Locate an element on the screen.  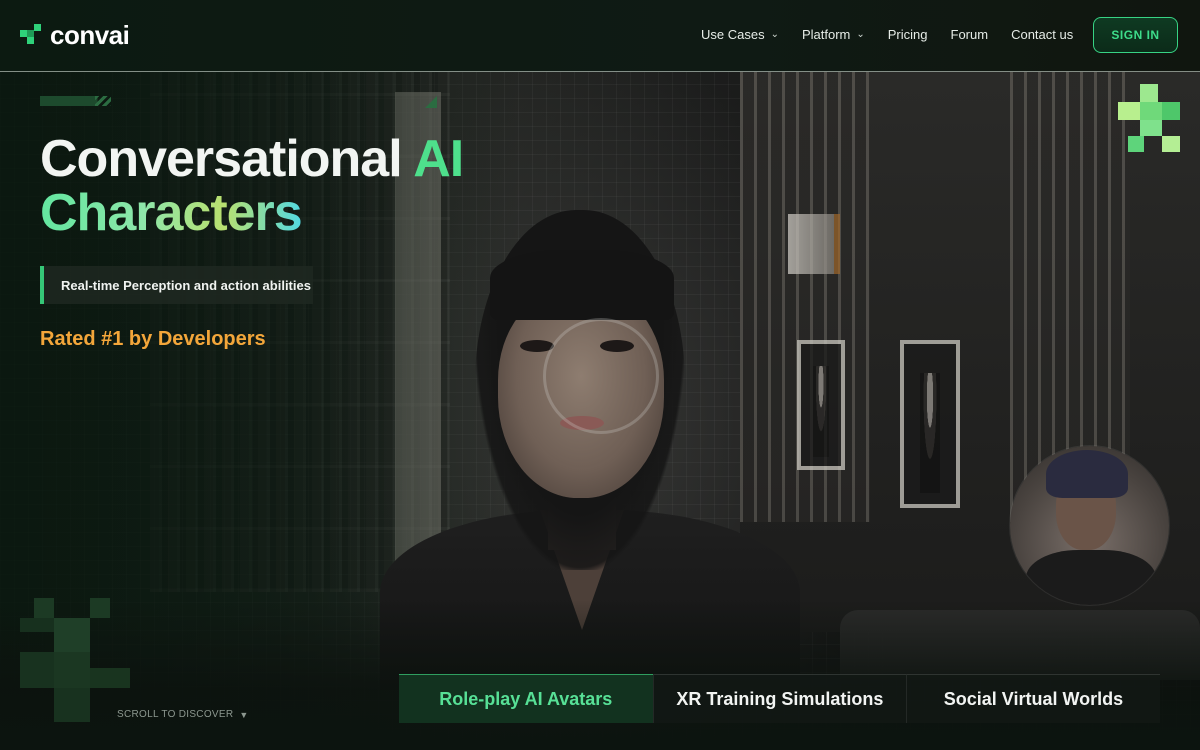
nav-label: Use Cases is located at coordinates (733, 34).